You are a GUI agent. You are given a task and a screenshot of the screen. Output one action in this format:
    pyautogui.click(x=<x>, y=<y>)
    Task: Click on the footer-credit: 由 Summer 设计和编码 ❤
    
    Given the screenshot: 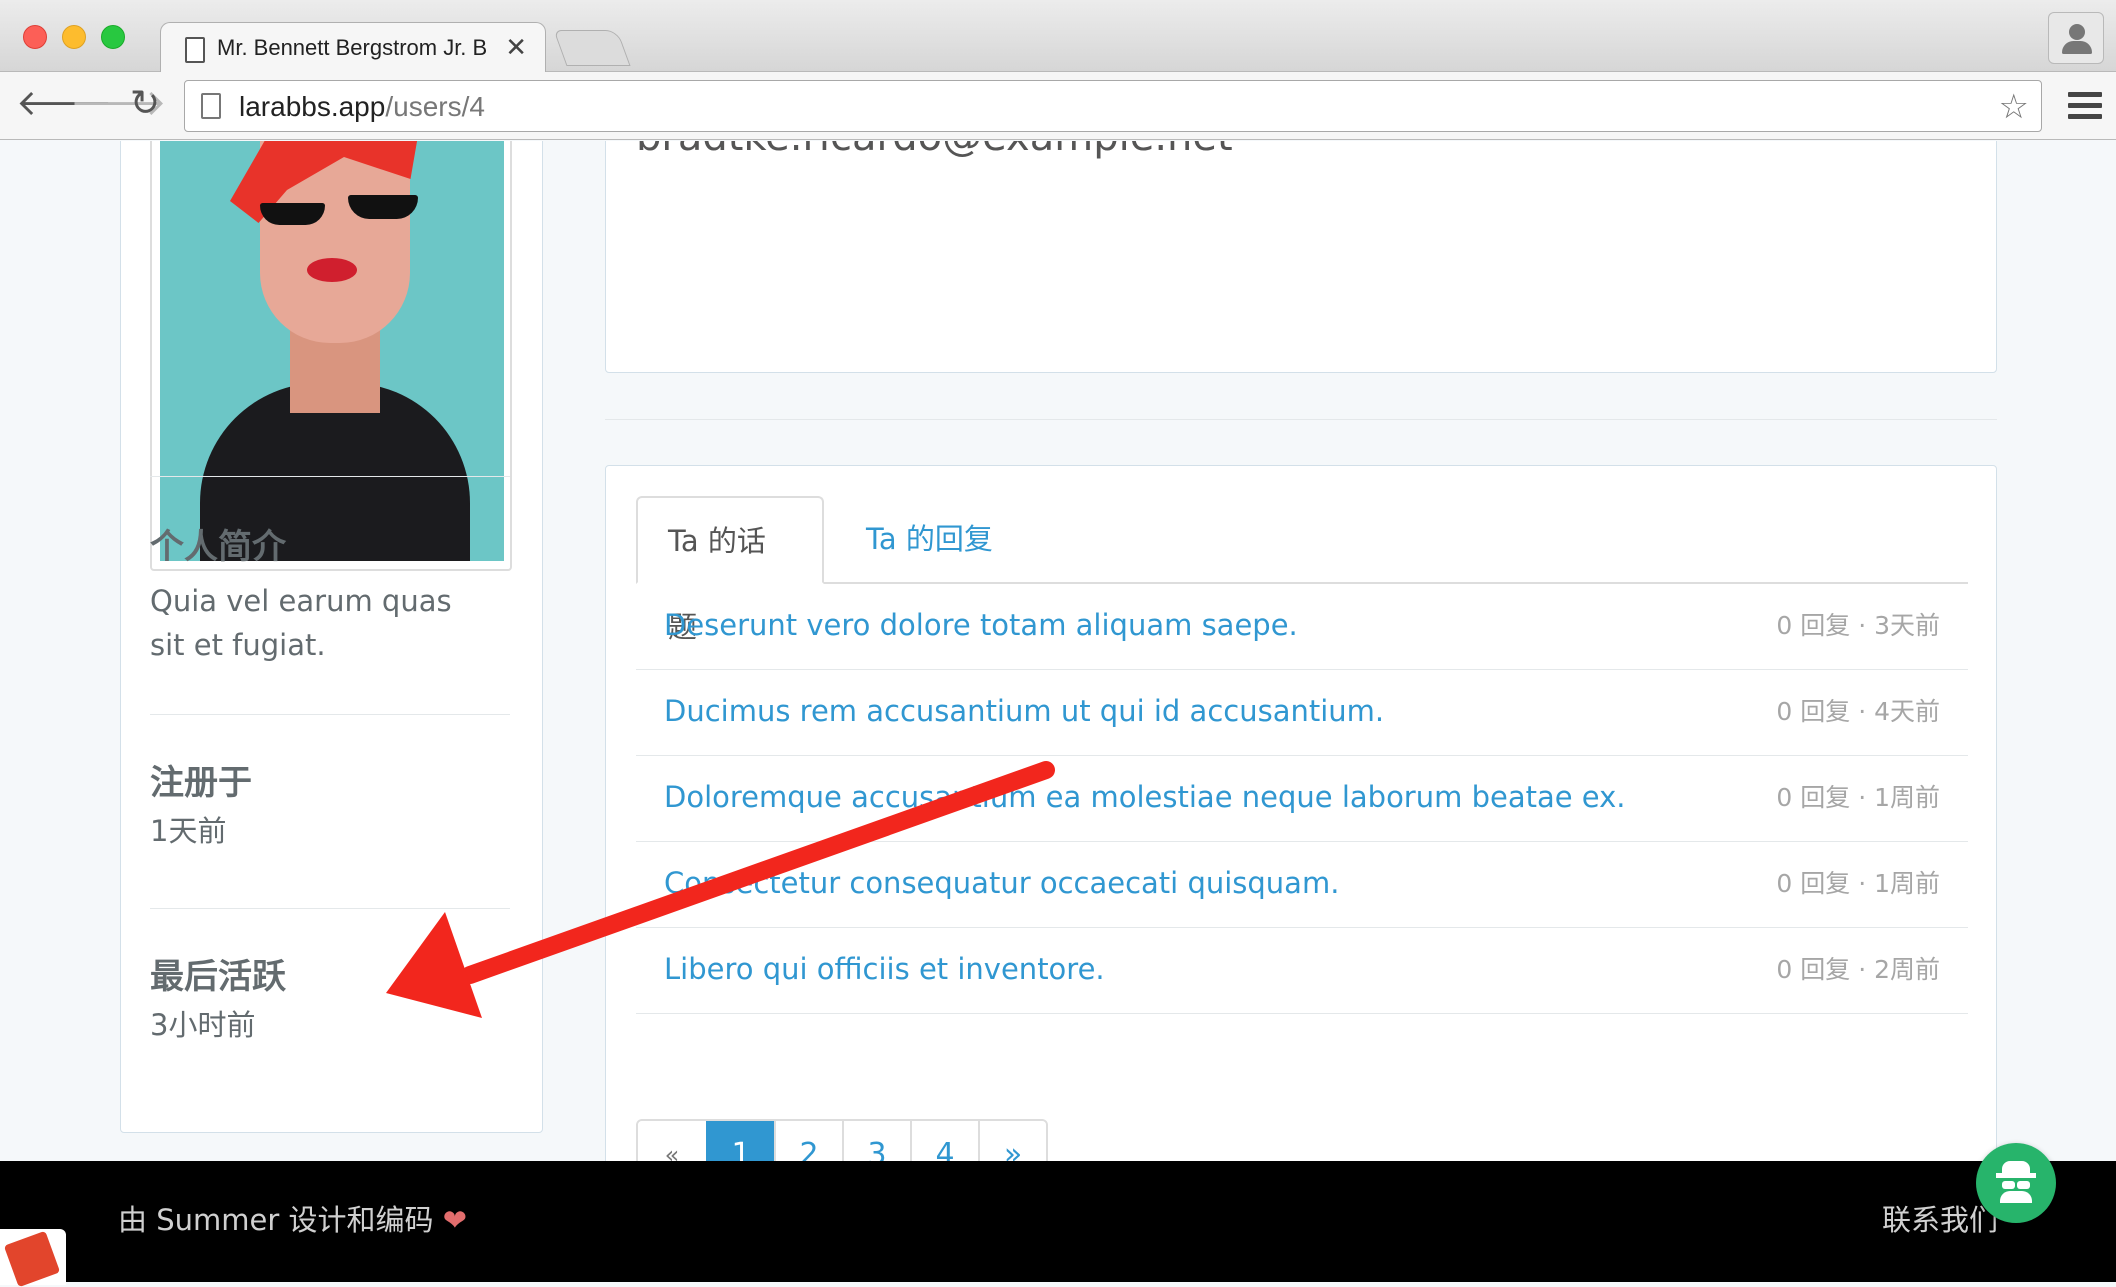 What is the action you would take?
    pyautogui.click(x=293, y=1220)
    